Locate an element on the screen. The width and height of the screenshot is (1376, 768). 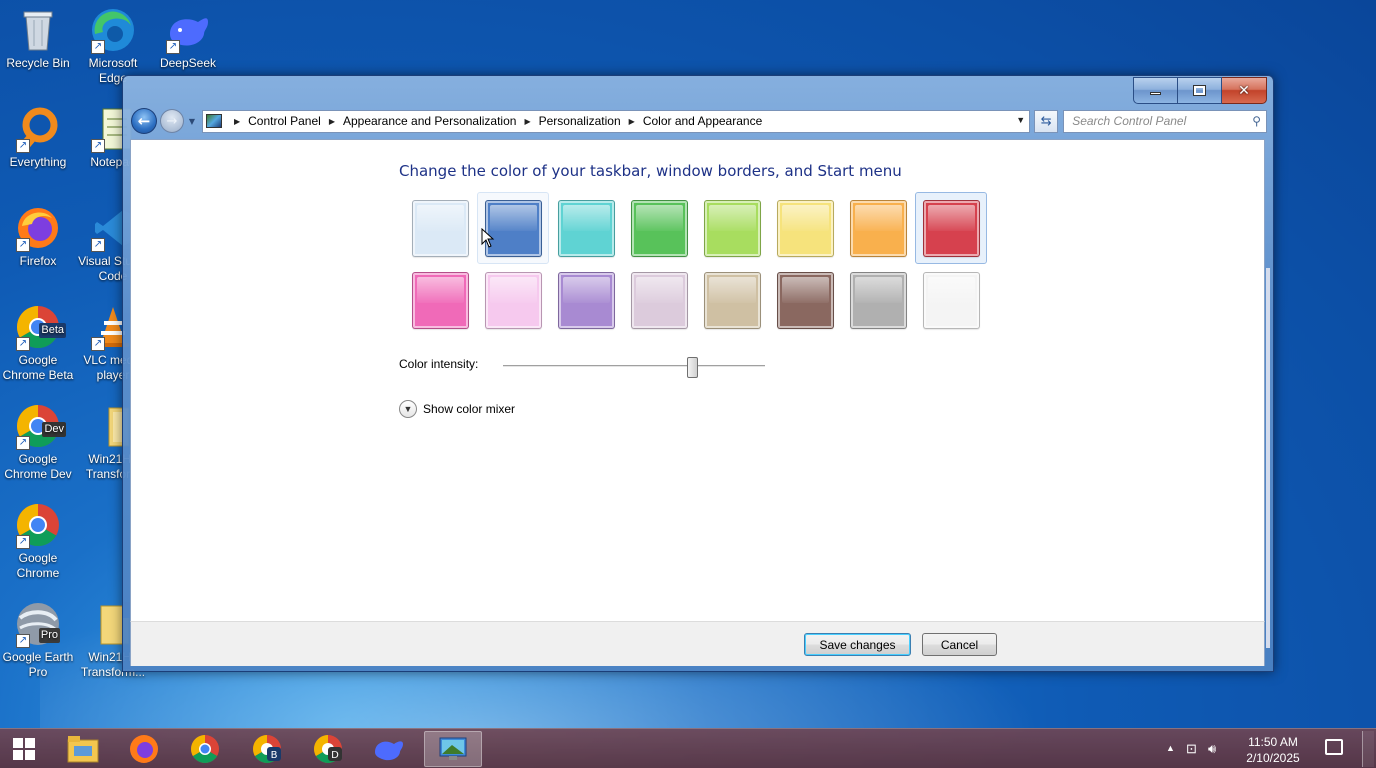
google-earth-icon: Pro ↗ is located at coordinates (38, 624).